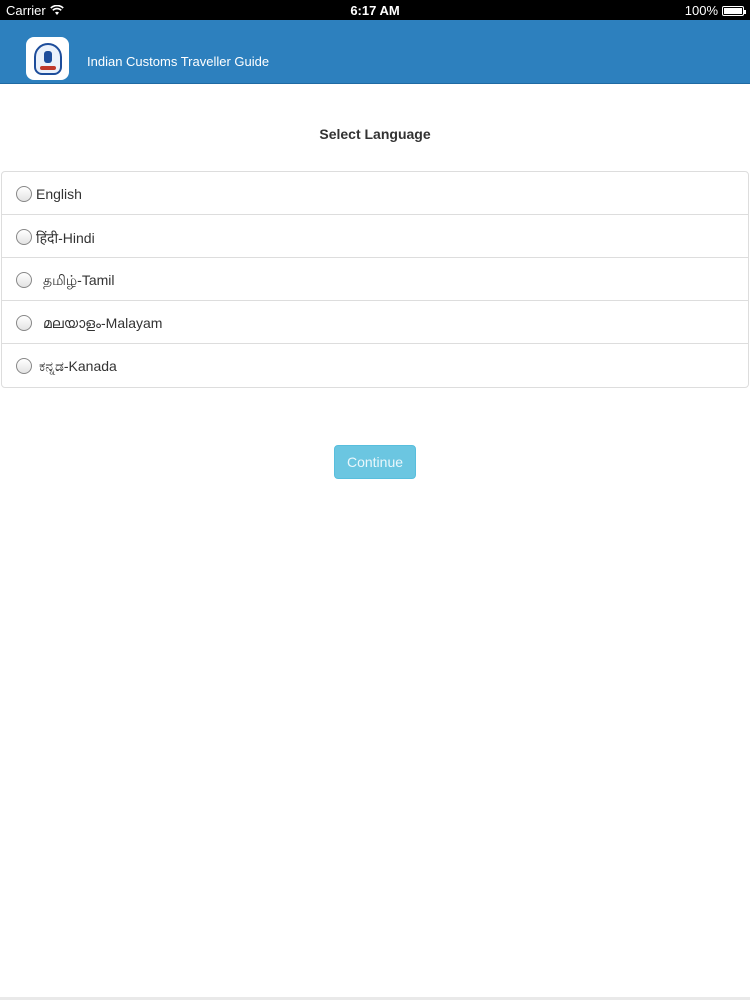 The width and height of the screenshot is (750, 1000). Describe the element at coordinates (701, 10) in the screenshot. I see `battery-percent: 100%` at that location.